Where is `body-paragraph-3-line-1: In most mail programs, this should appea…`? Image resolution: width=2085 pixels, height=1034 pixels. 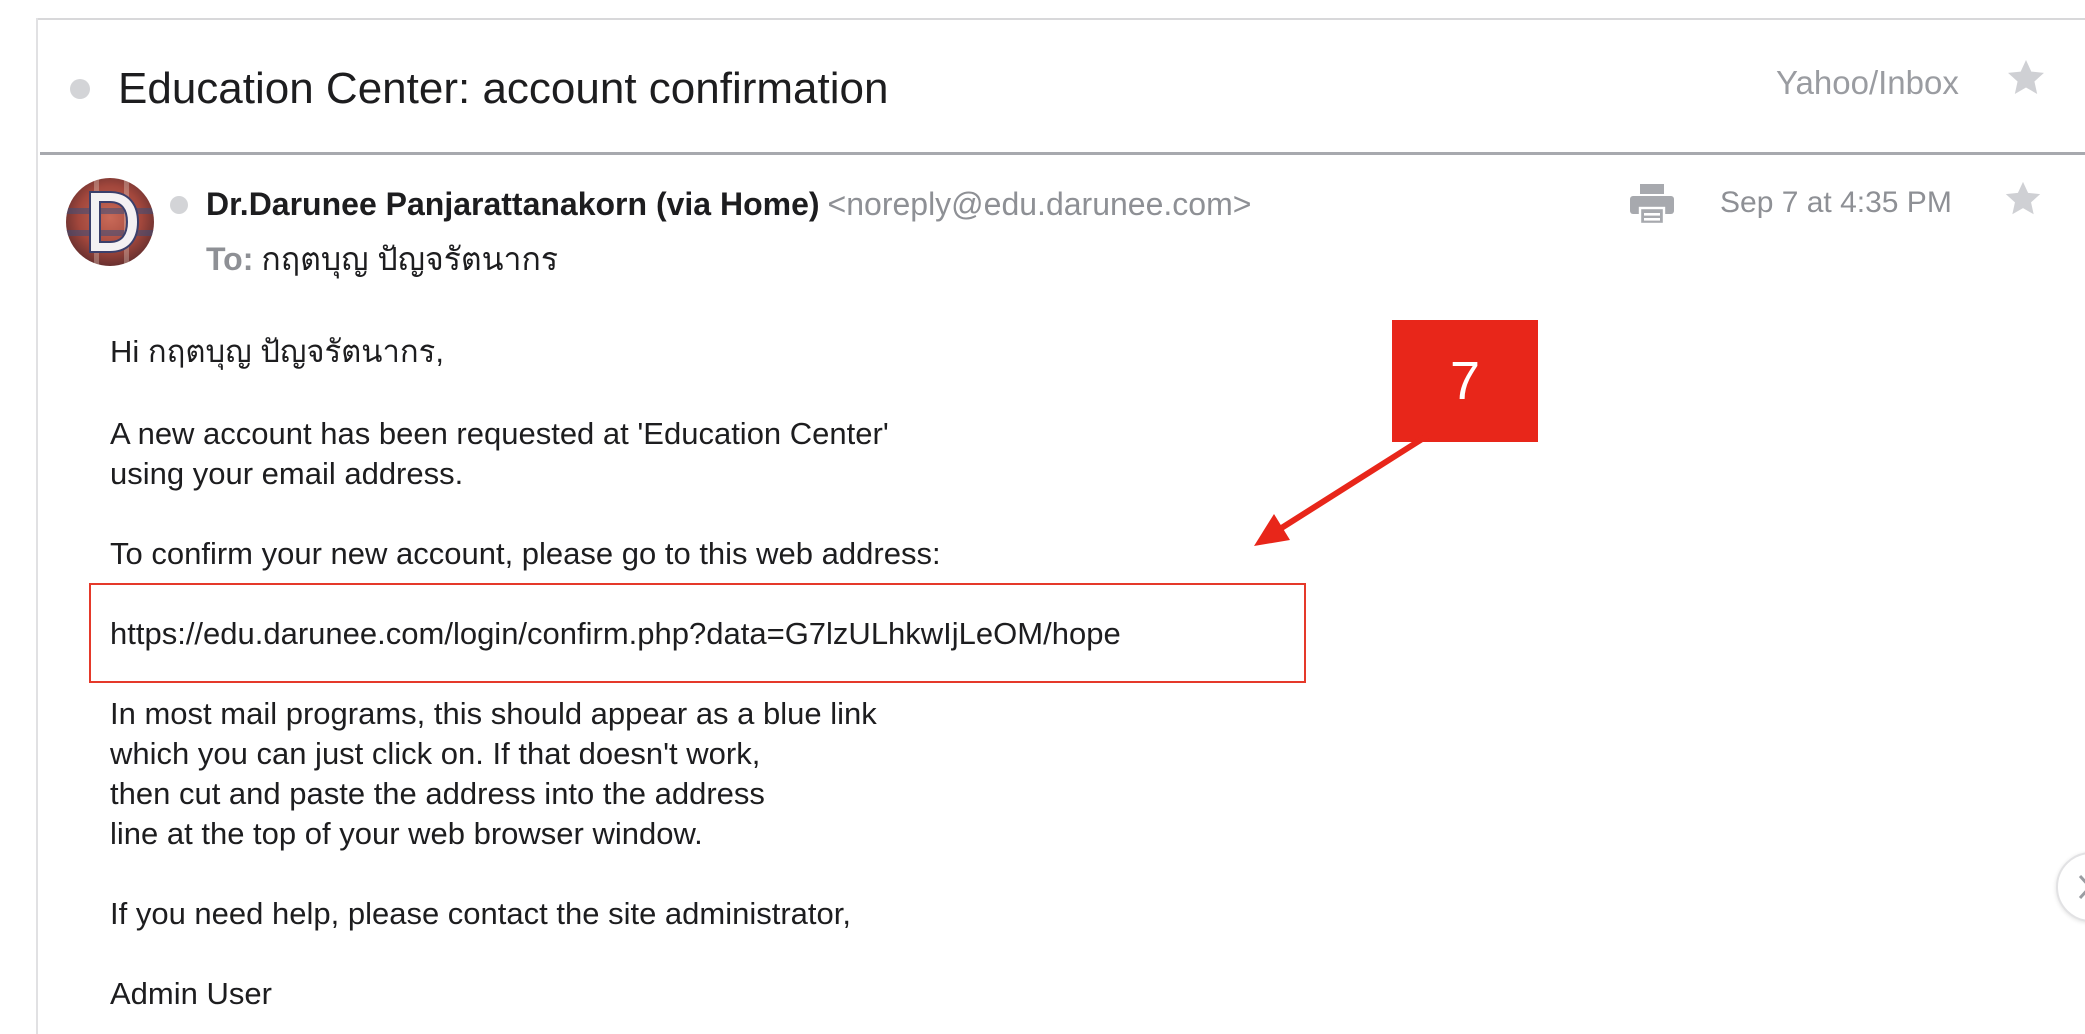 body-paragraph-3-line-1: In most mail programs, this should appea… is located at coordinates (493, 713).